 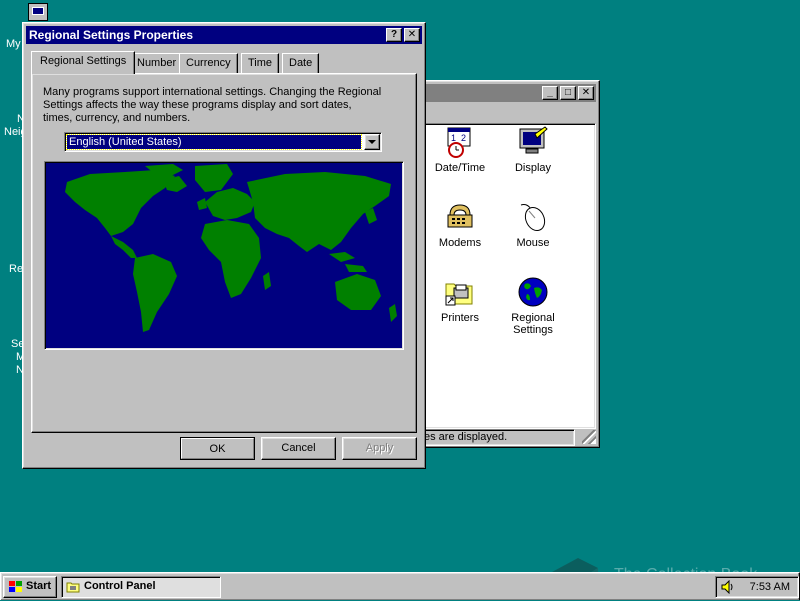 I want to click on control-panel-titlebar: _ □ ✕, so click(x=497, y=93).